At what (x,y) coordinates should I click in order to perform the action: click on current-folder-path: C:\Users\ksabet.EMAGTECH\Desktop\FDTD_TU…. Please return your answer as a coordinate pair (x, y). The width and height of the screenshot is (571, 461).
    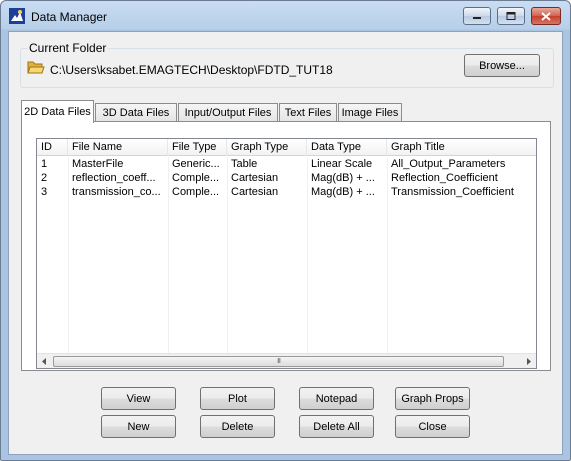
    Looking at the image, I should click on (191, 70).